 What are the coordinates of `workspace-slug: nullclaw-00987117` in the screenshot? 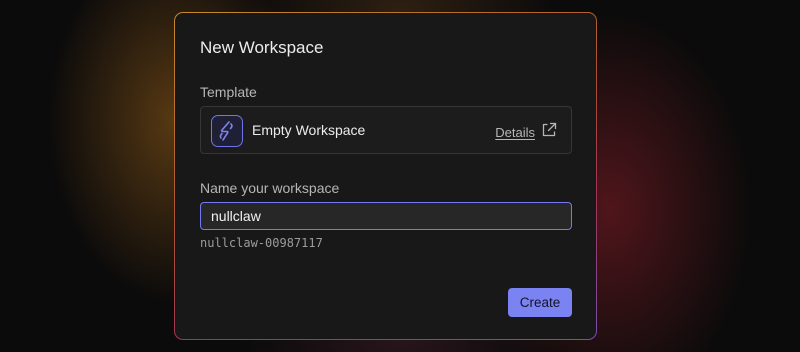 It's located at (261, 243).